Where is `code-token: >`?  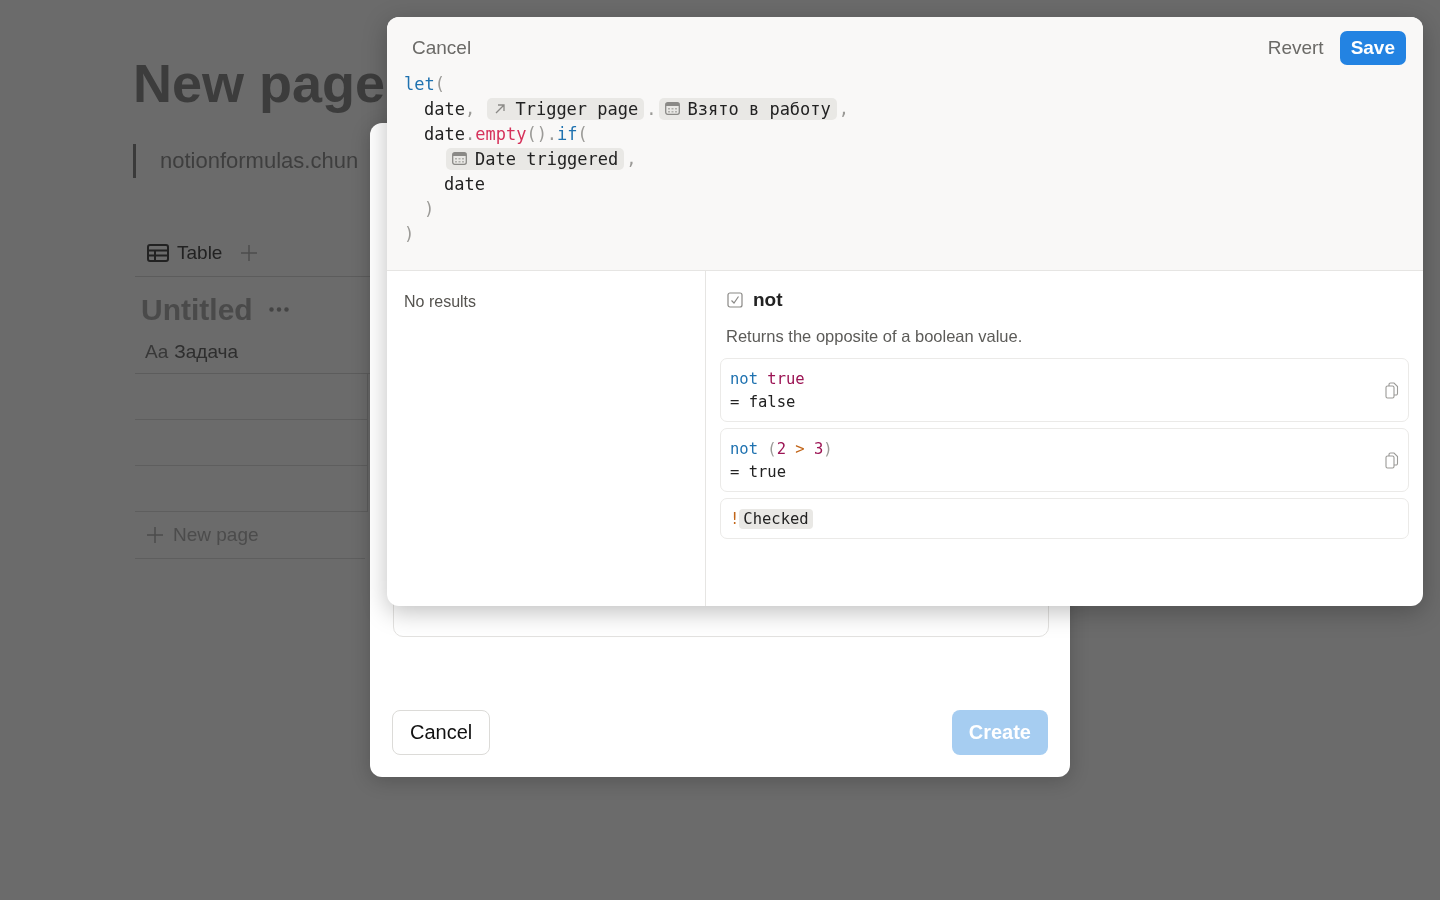
code-token: > is located at coordinates (800, 448).